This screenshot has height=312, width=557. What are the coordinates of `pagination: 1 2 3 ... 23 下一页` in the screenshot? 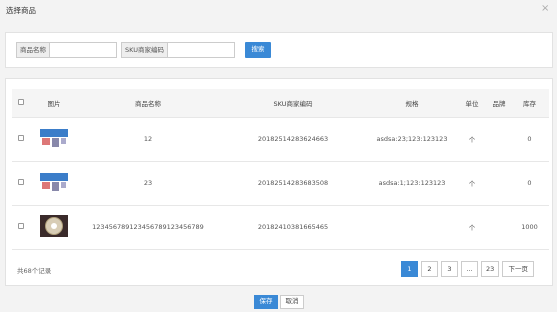 It's located at (468, 269).